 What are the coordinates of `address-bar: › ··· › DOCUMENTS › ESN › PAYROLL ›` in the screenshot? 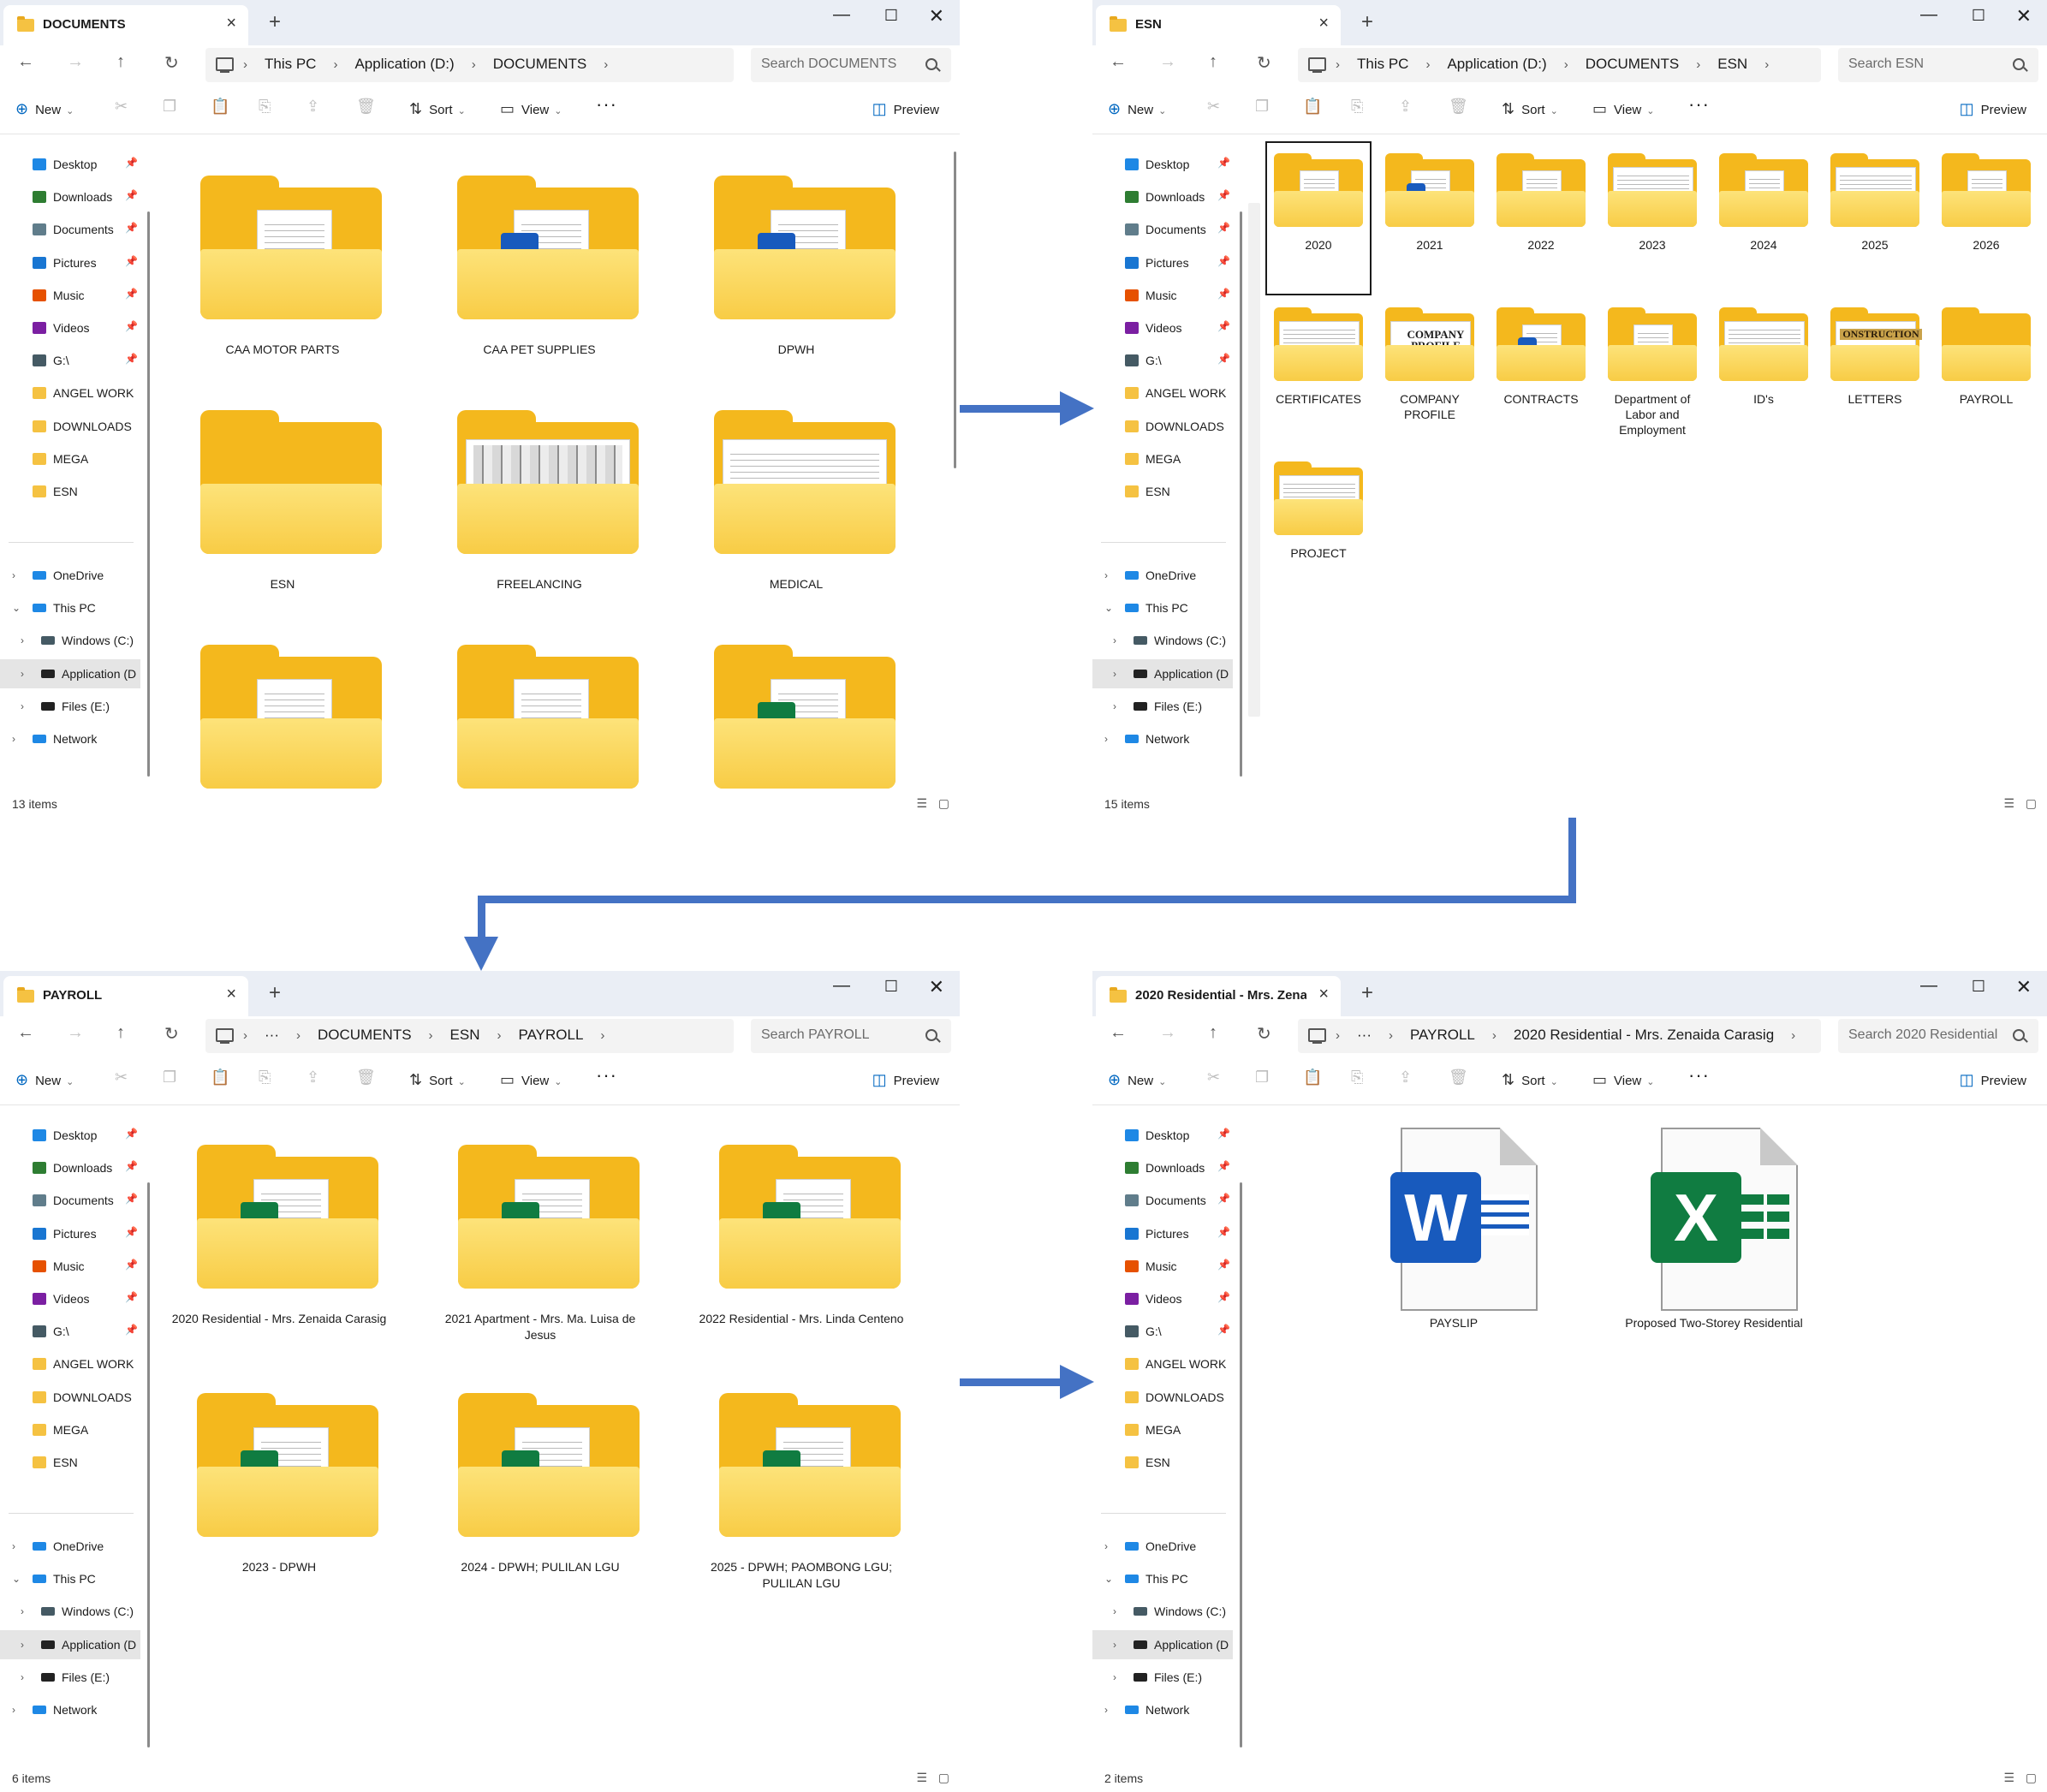 It's located at (469, 1036).